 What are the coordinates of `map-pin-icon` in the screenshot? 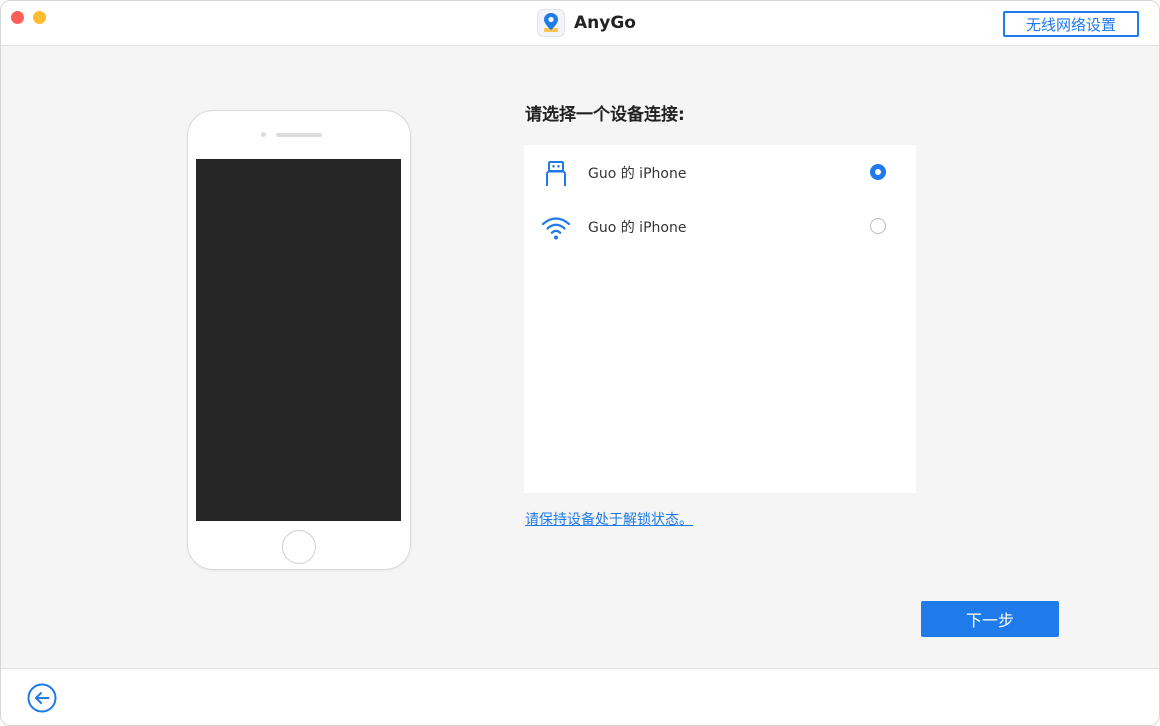 It's located at (551, 23).